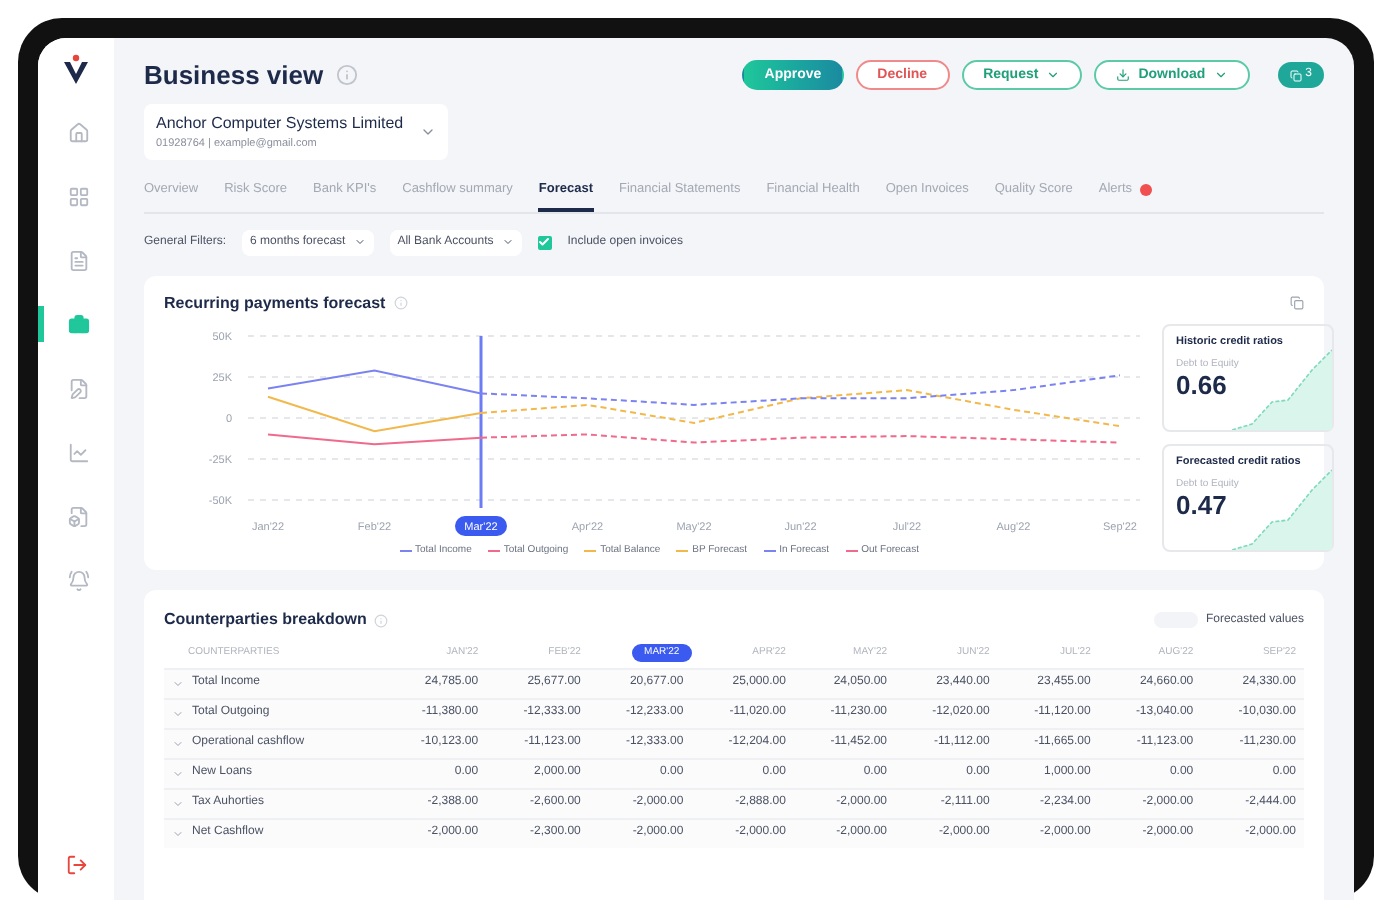  What do you see at coordinates (1297, 303) in the screenshot?
I see `copy-icon` at bounding box center [1297, 303].